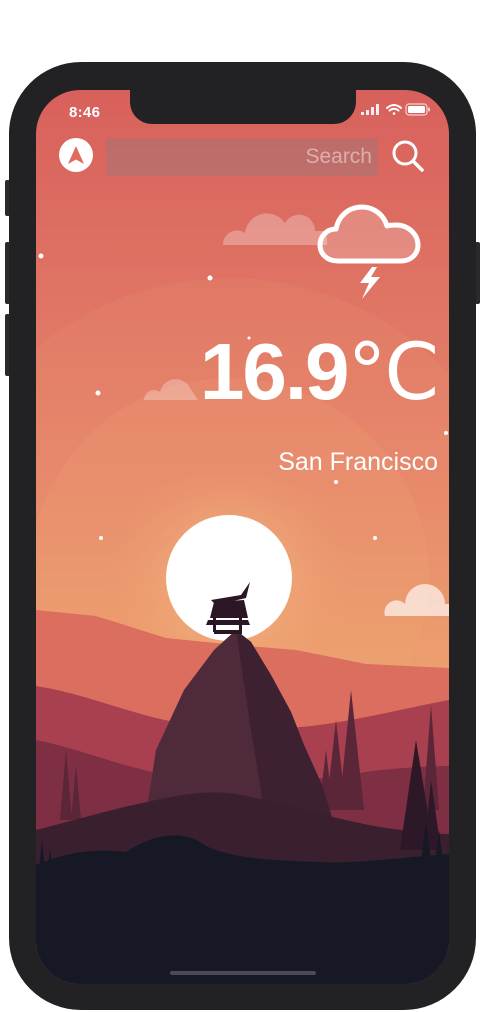 This screenshot has height=1012, width=486. I want to click on thunderstorm-cloud-icon, so click(369, 251).